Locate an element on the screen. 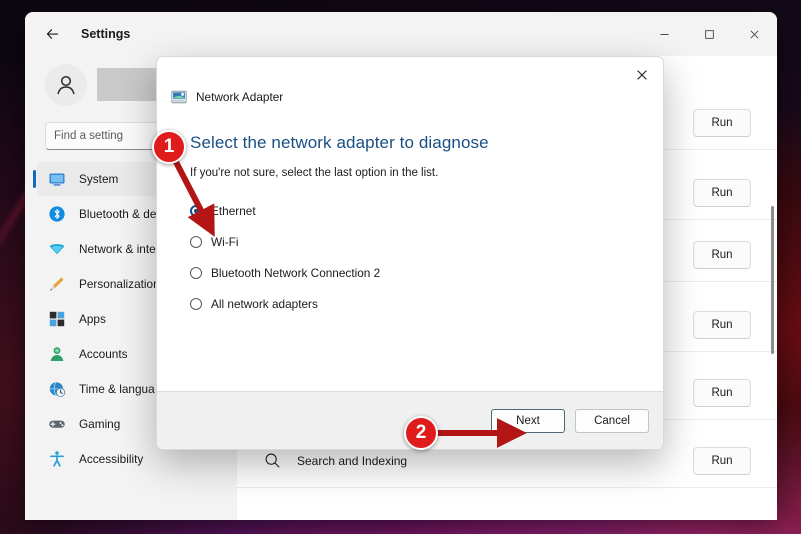  maximize-button is located at coordinates (709, 34).